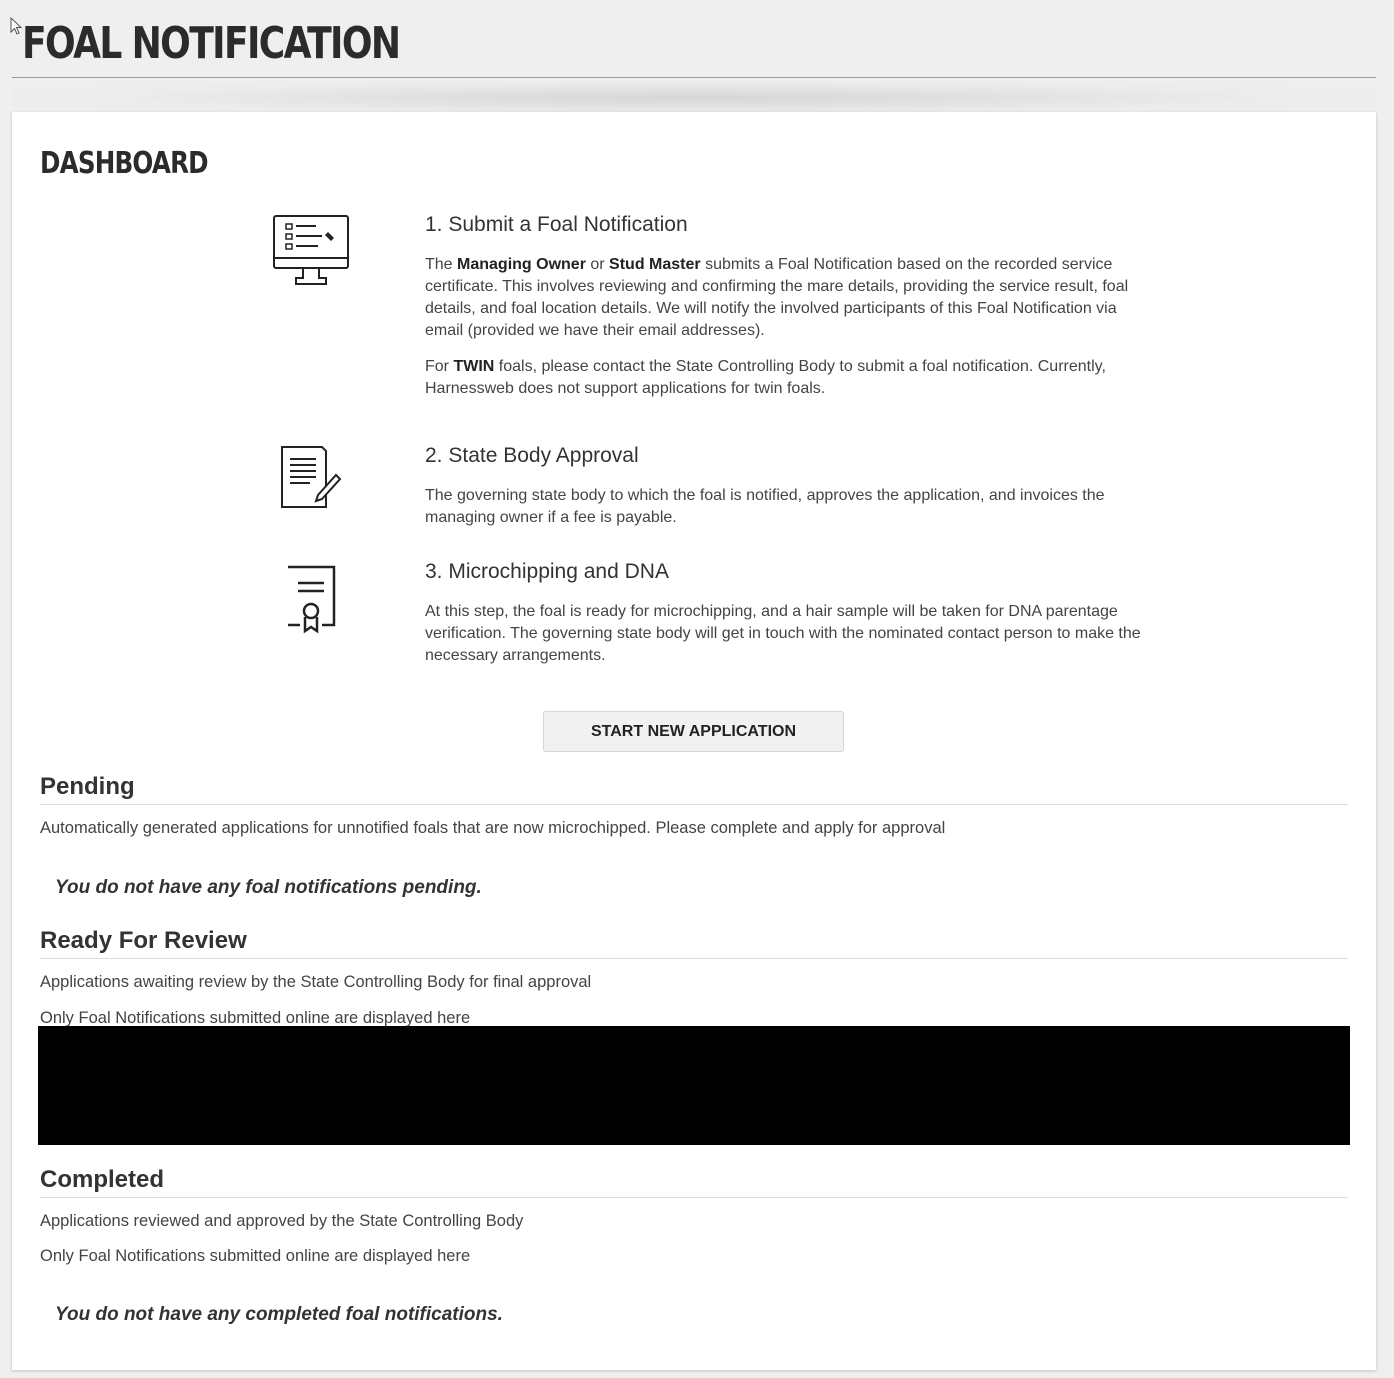  What do you see at coordinates (532, 455) in the screenshot?
I see `step-2-title: 2. State Body Approval` at bounding box center [532, 455].